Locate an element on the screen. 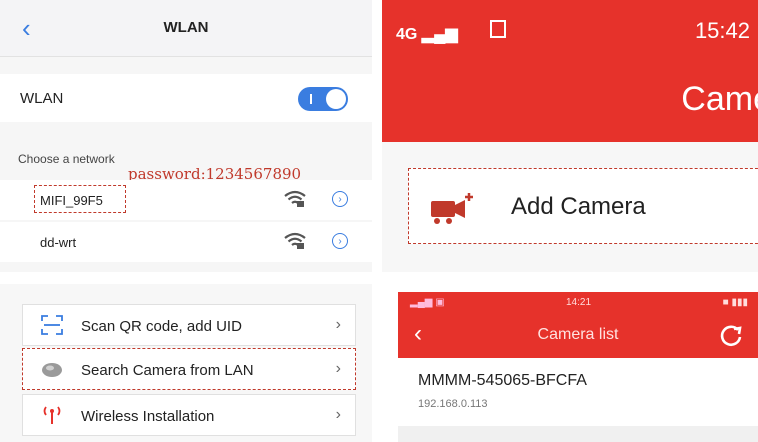 Image resolution: width=758 pixels, height=442 pixels. sim-icon is located at coordinates (498, 29).